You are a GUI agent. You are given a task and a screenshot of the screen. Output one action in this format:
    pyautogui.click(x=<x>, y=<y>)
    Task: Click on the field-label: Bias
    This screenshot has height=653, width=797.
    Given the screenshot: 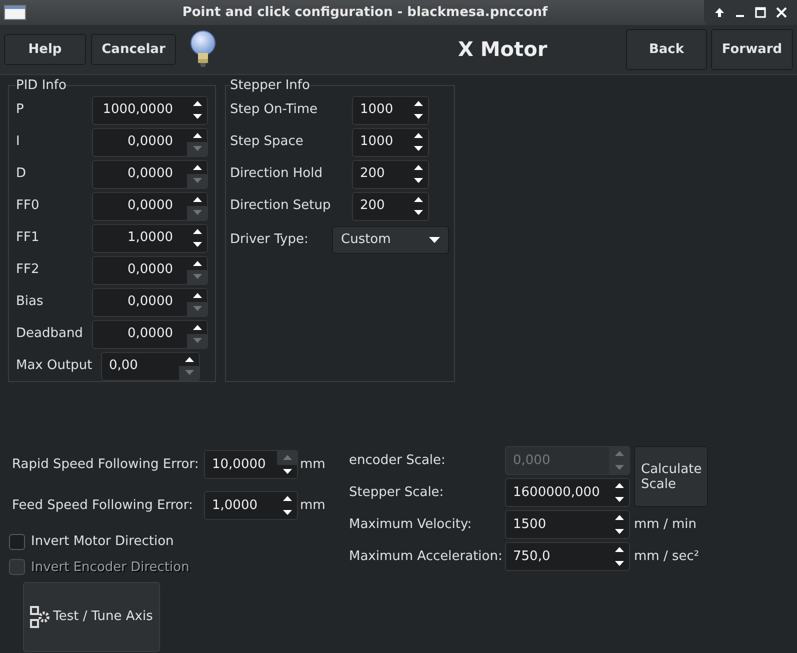 What is the action you would take?
    pyautogui.click(x=30, y=302)
    